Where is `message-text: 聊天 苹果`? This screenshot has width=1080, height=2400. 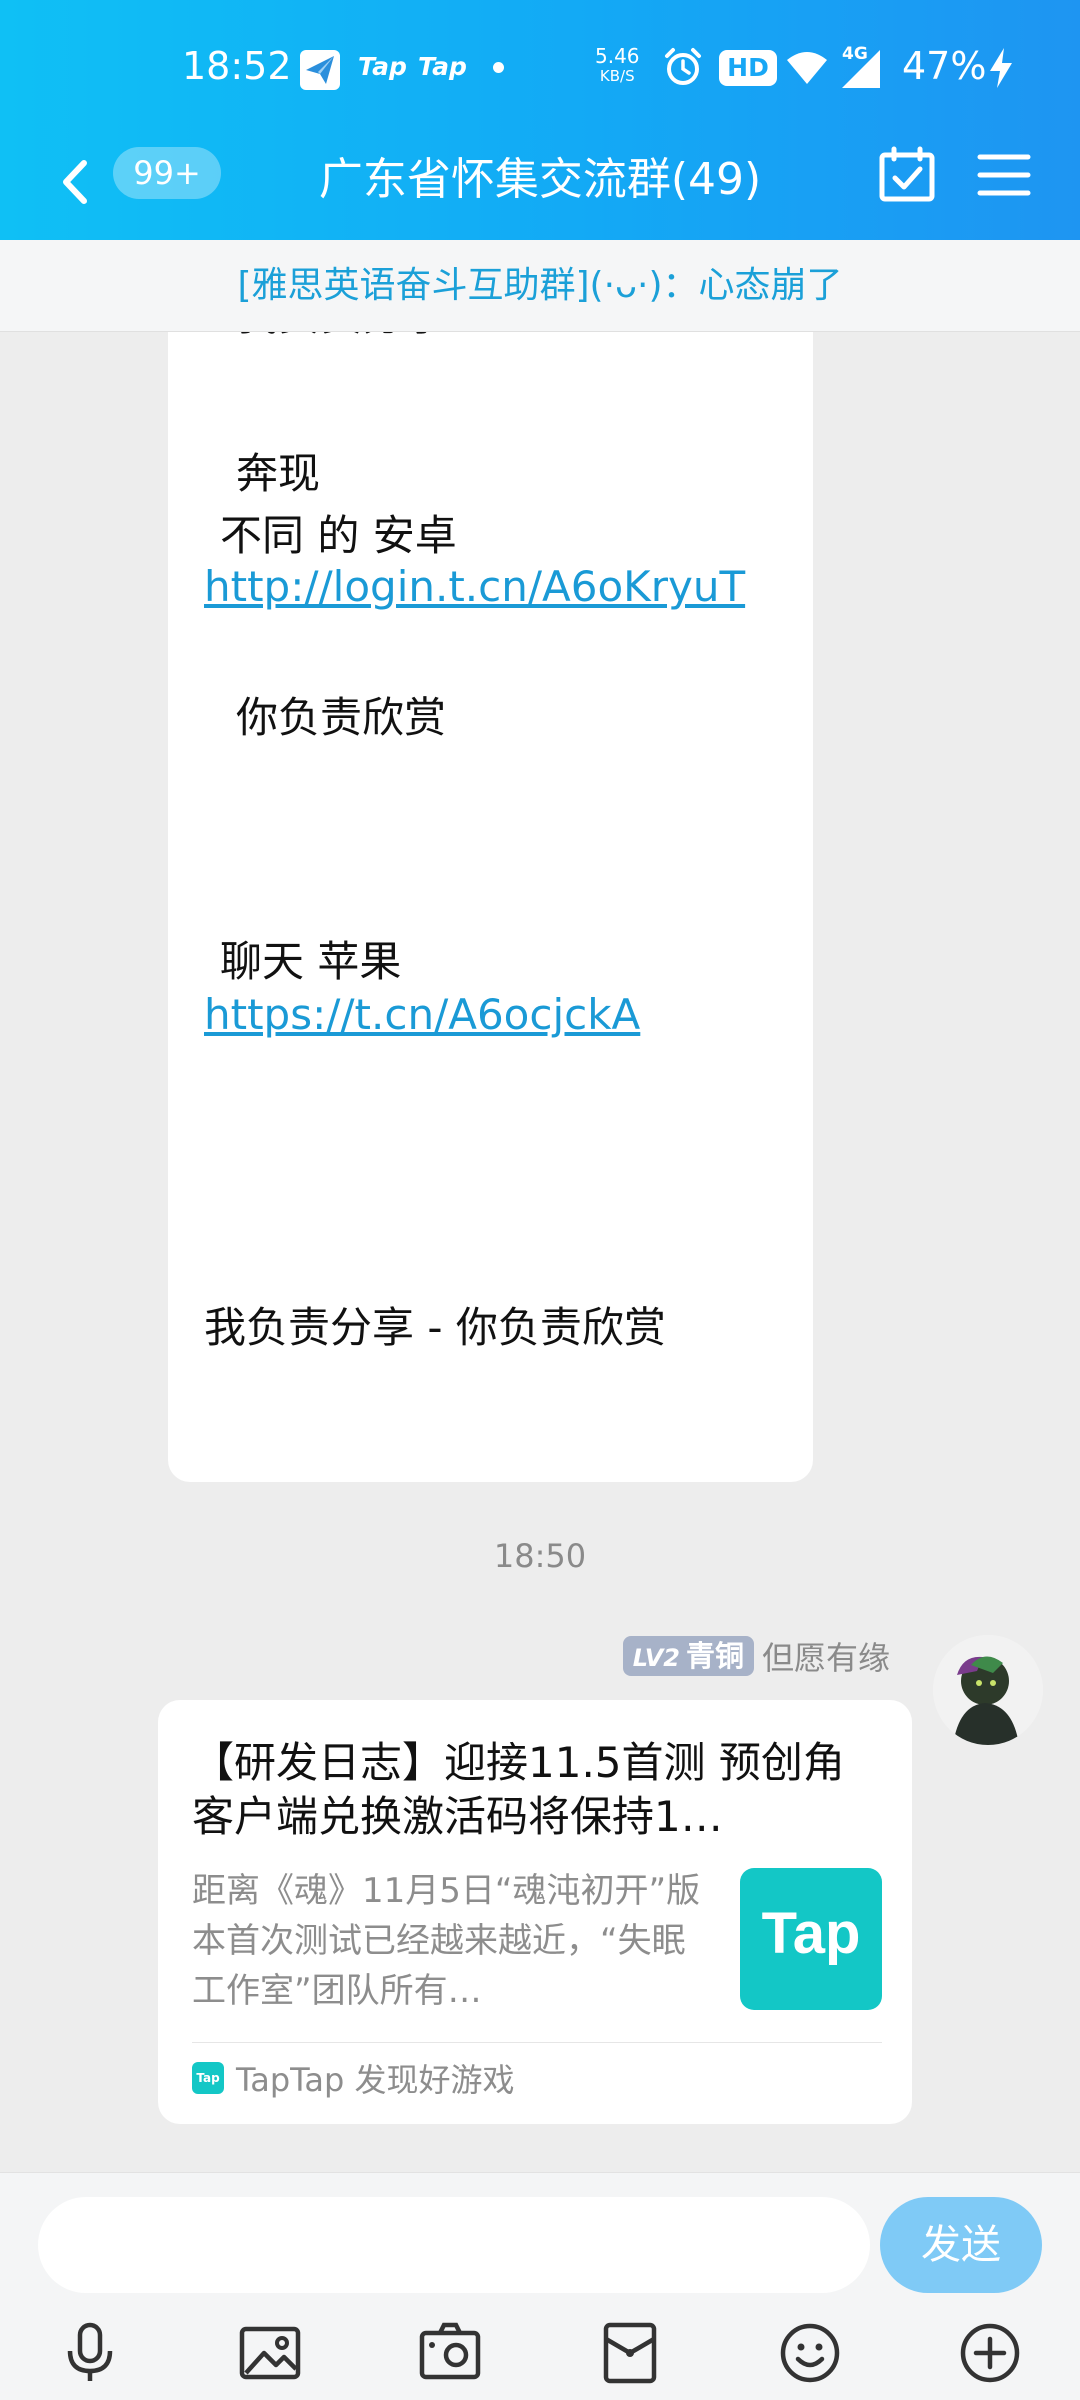
message-text: 聊天 苹果 is located at coordinates (311, 961).